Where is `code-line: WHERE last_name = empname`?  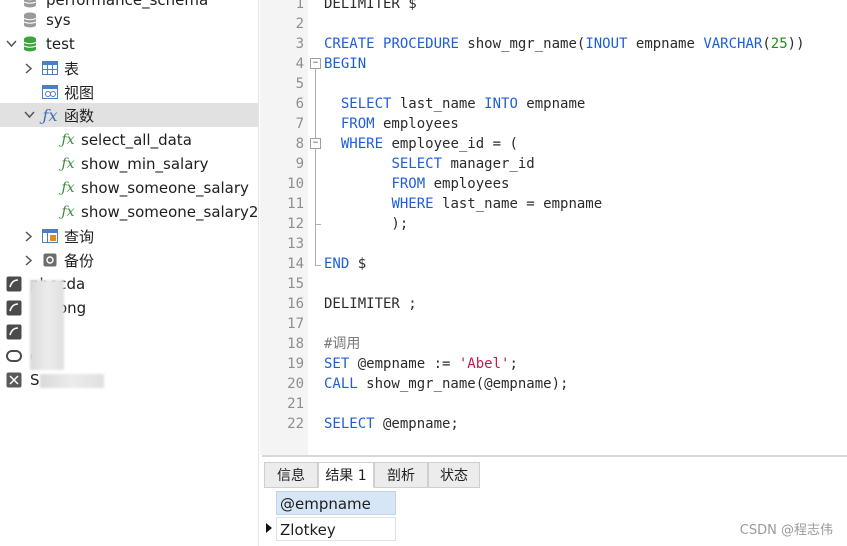
code-line: WHERE last_name = empname is located at coordinates (463, 204).